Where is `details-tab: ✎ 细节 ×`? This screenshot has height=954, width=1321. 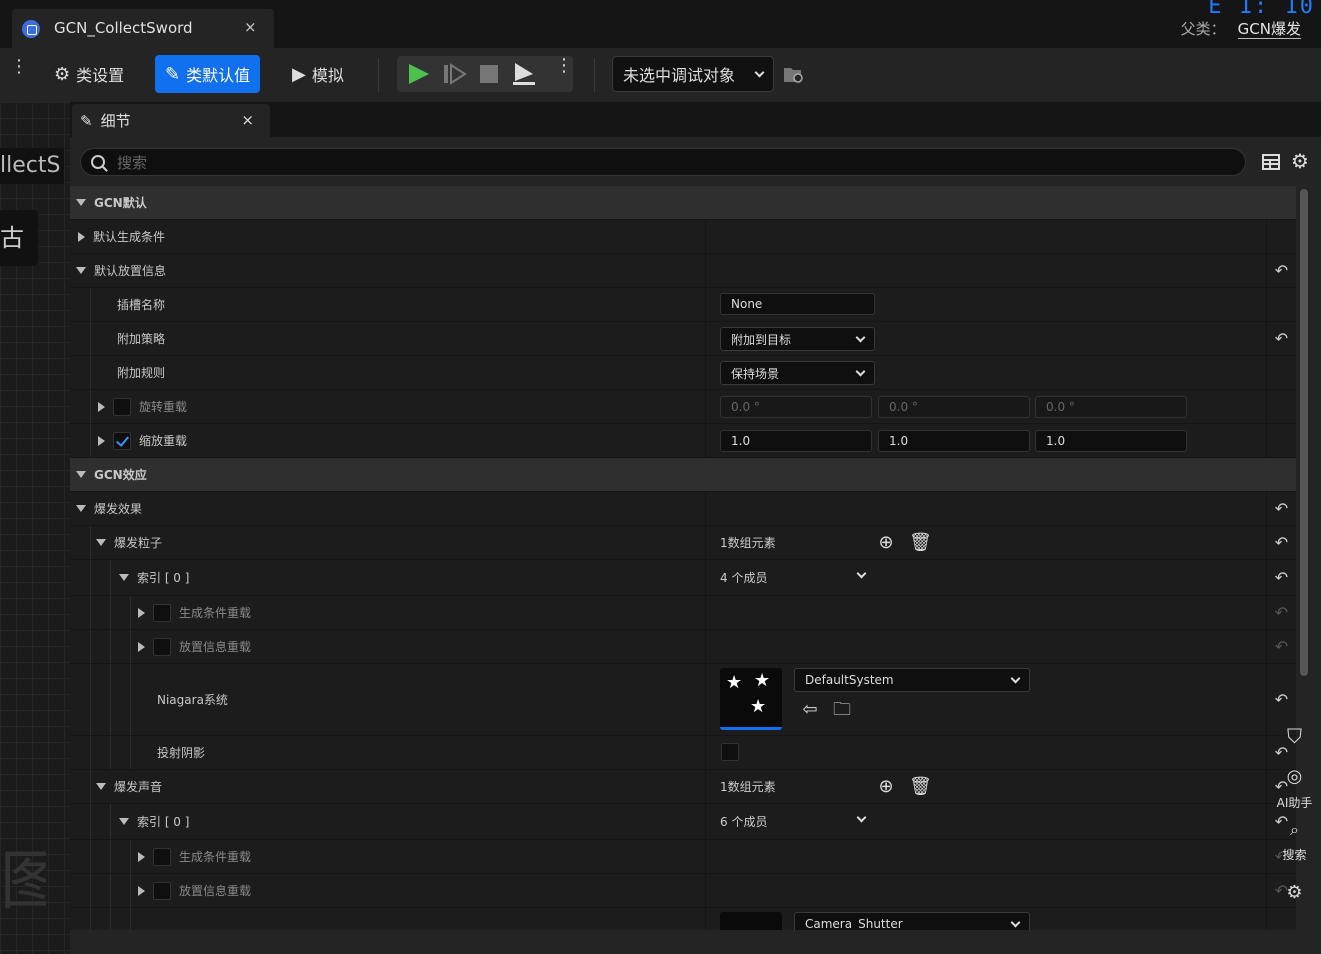 details-tab: ✎ 细节 × is located at coordinates (171, 120).